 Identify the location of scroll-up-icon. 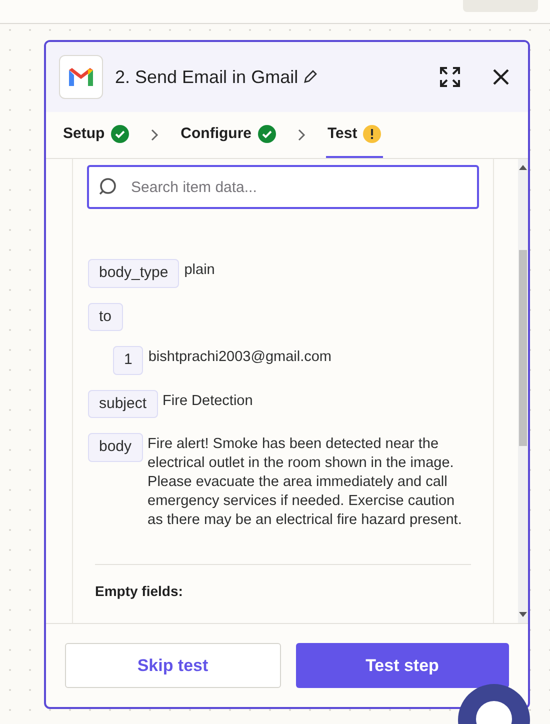
(523, 167).